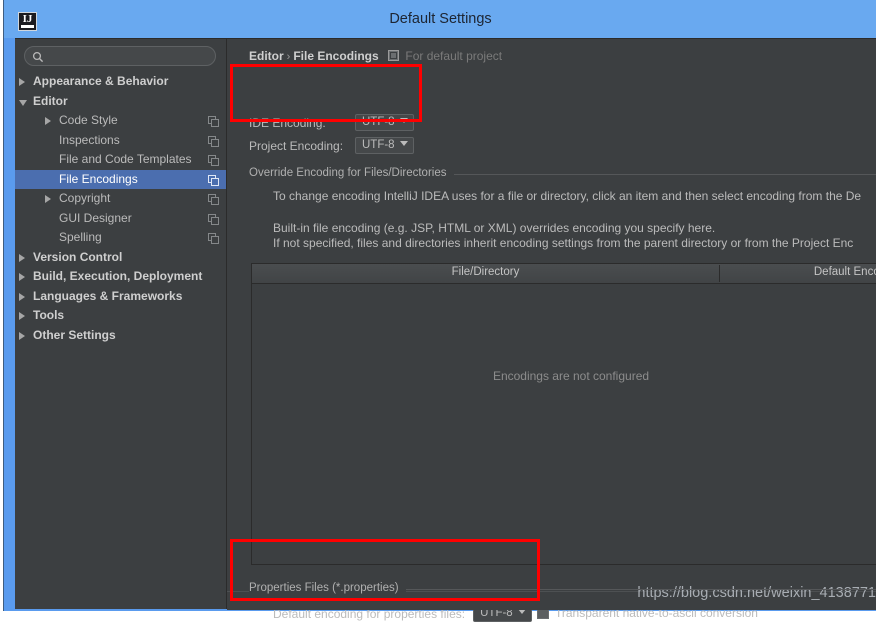 This screenshot has width=876, height=623. I want to click on sidebar-item-languages-frameworks: Languages & Frameworks, so click(120, 297).